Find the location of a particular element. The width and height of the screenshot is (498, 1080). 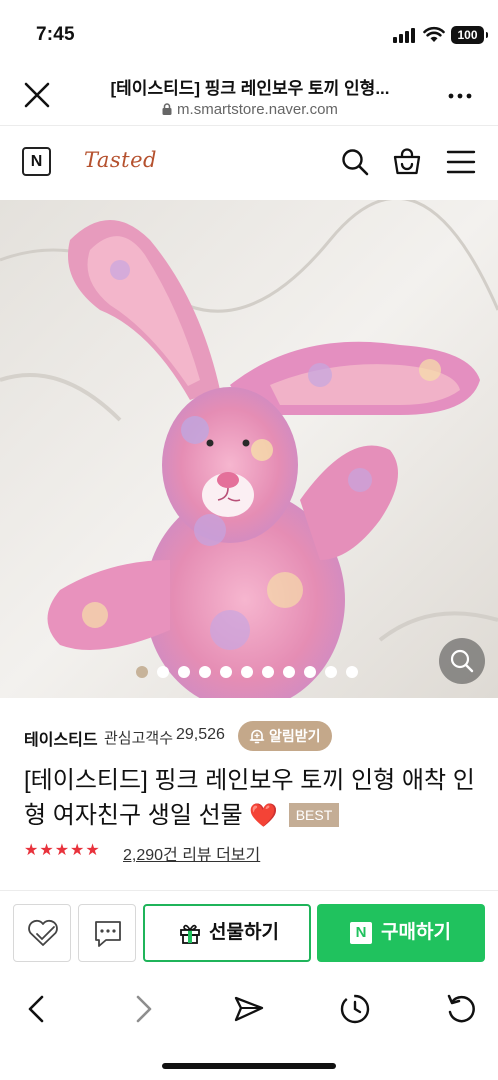

browser-toolbar is located at coordinates (249, 1010).